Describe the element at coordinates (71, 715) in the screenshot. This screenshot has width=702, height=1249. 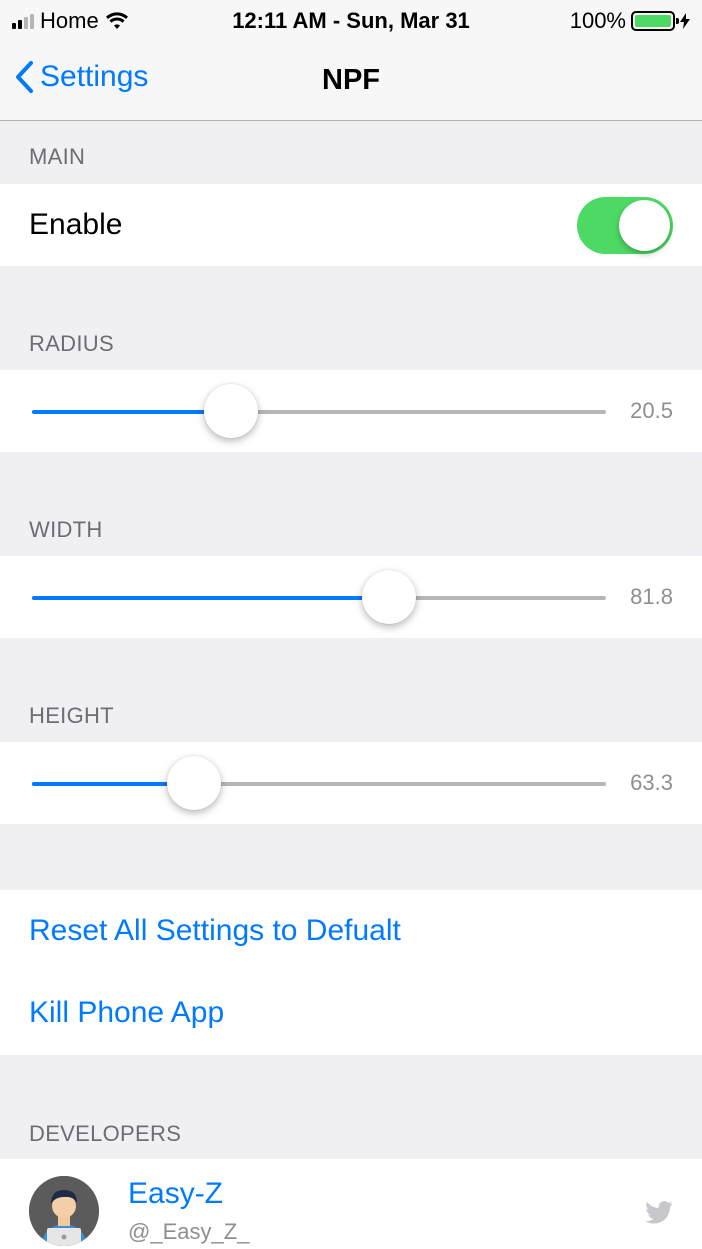
I see `section-header-height: HEIGHT` at that location.